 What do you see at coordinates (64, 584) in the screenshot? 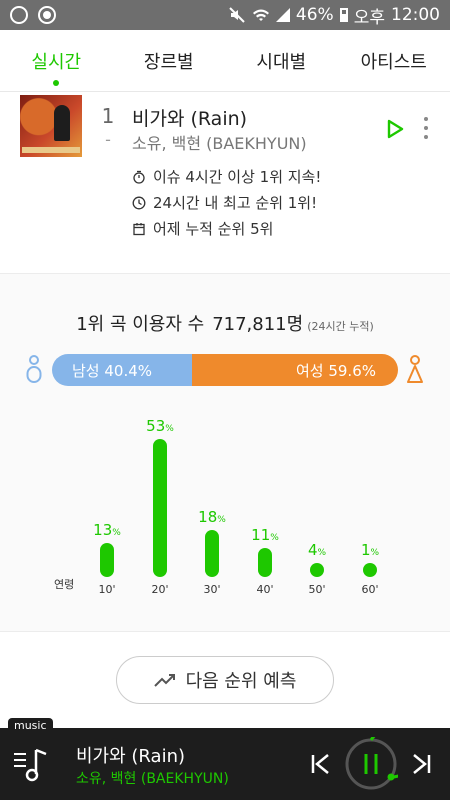
I see `age-axis-label: 연령` at bounding box center [64, 584].